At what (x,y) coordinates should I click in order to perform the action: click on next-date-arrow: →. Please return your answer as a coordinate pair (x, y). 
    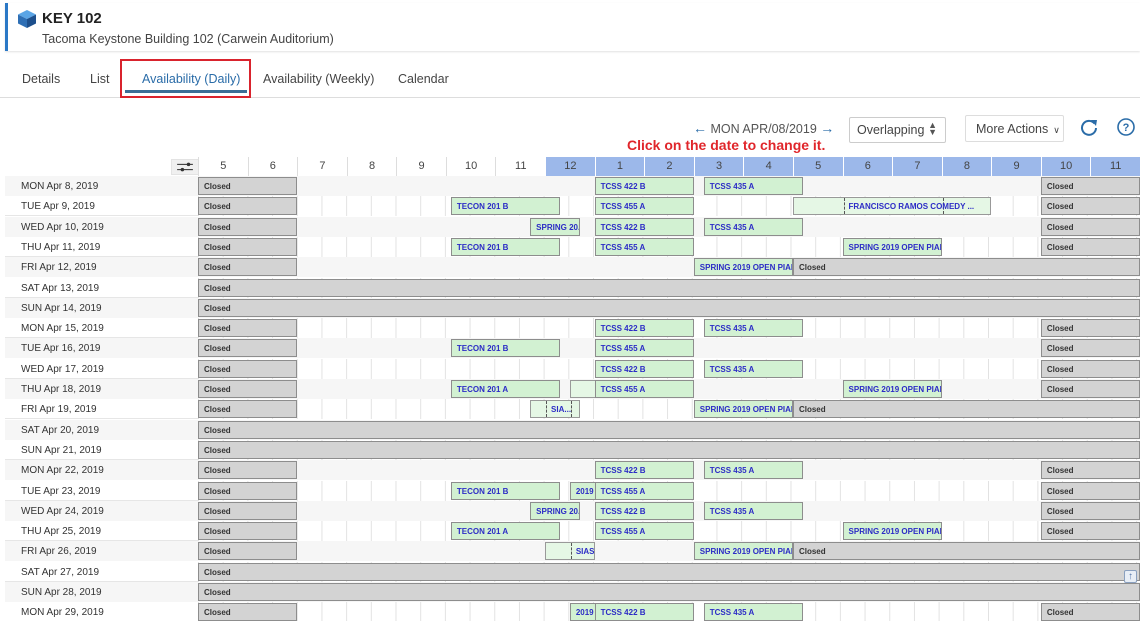
    Looking at the image, I should click on (827, 128).